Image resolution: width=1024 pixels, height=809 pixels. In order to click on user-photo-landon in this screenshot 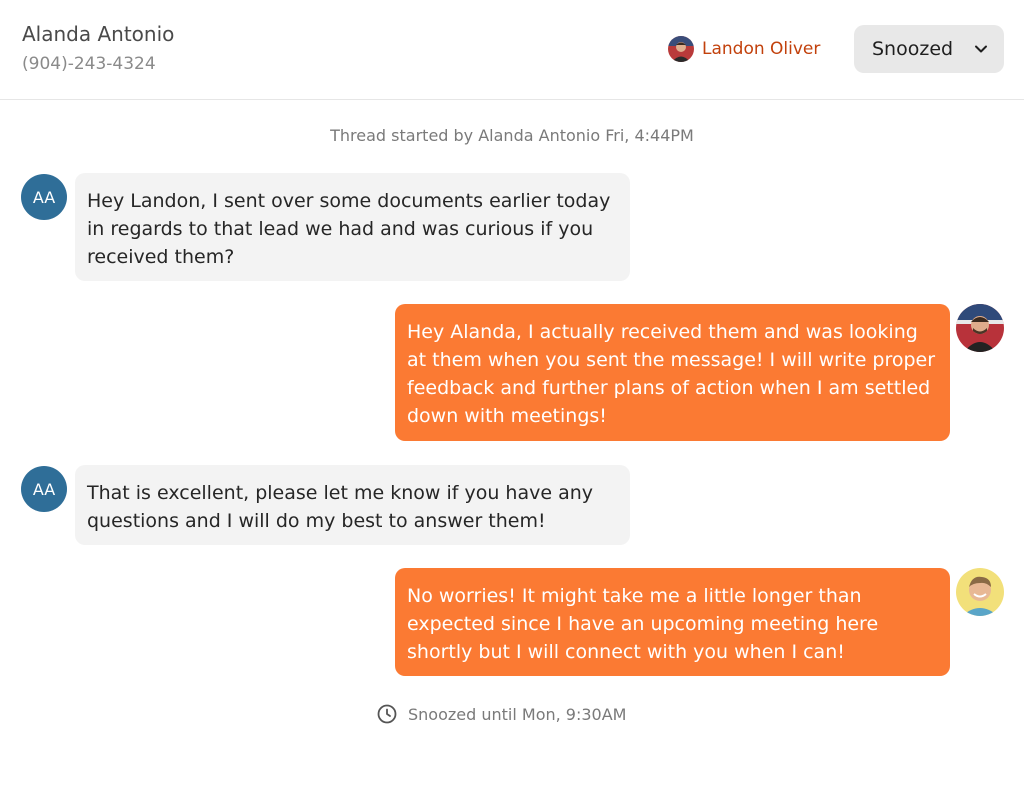, I will do `click(980, 328)`.